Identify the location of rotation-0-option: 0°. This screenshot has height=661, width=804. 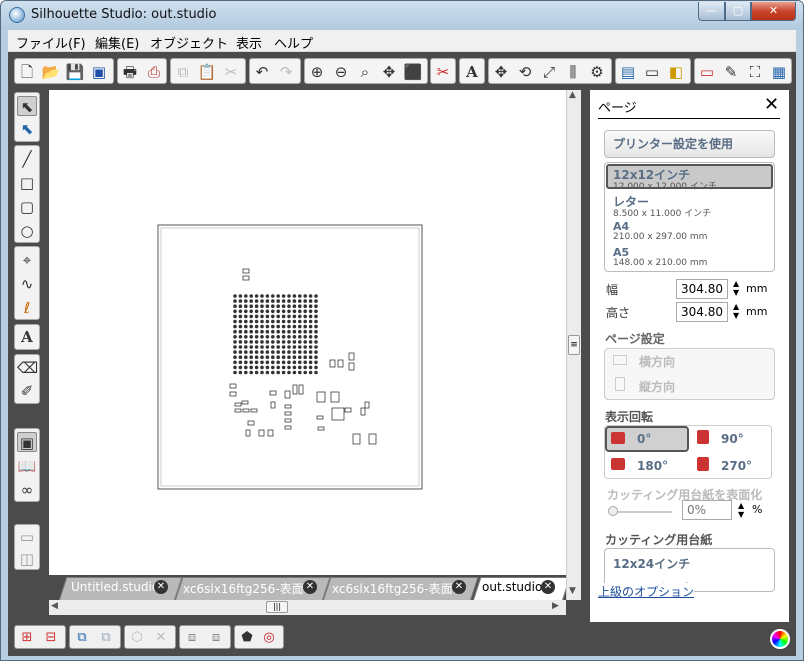
(644, 439).